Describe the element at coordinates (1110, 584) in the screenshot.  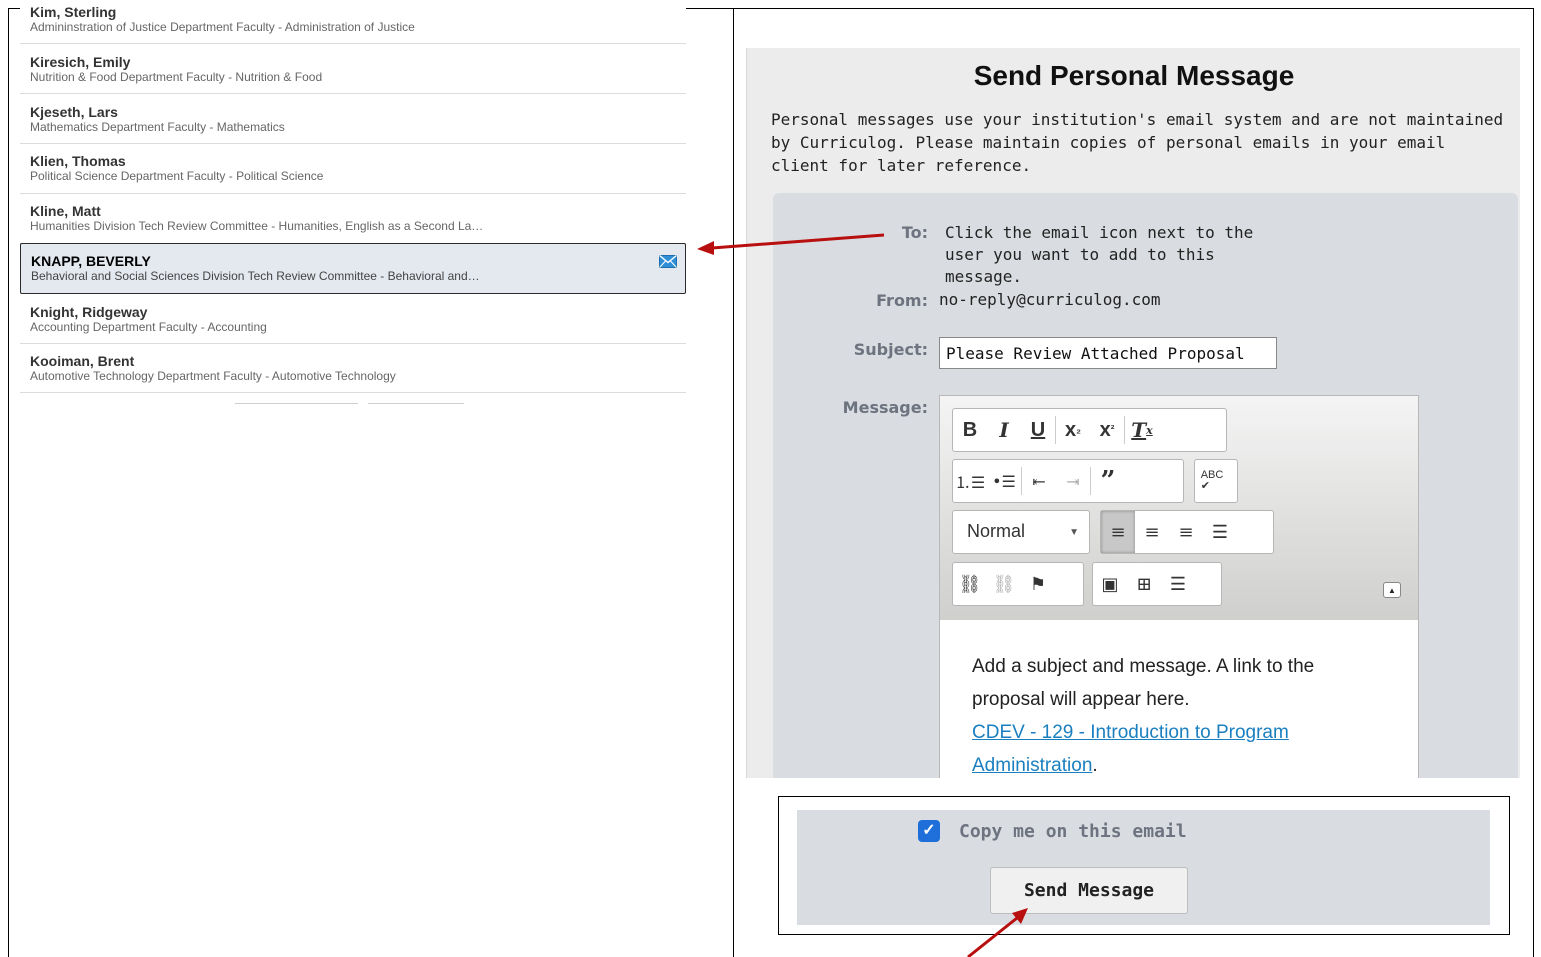
I see `image-icon: ▣` at that location.